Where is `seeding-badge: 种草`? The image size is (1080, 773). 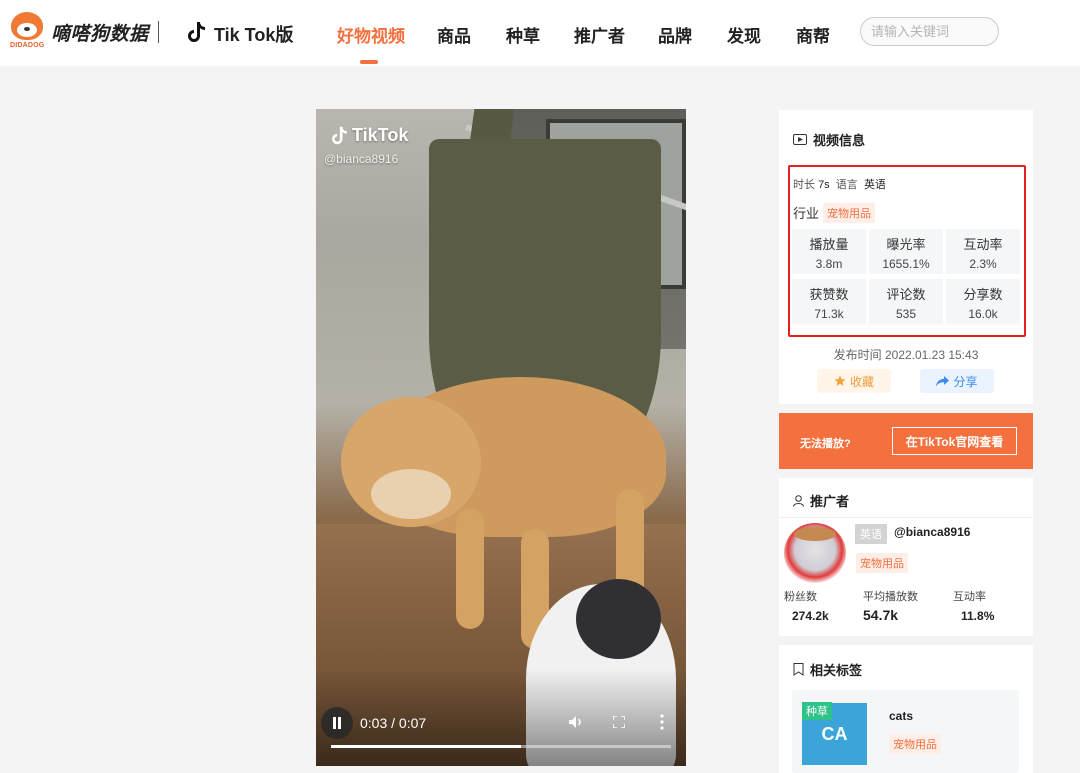
seeding-badge: 种草 is located at coordinates (817, 711).